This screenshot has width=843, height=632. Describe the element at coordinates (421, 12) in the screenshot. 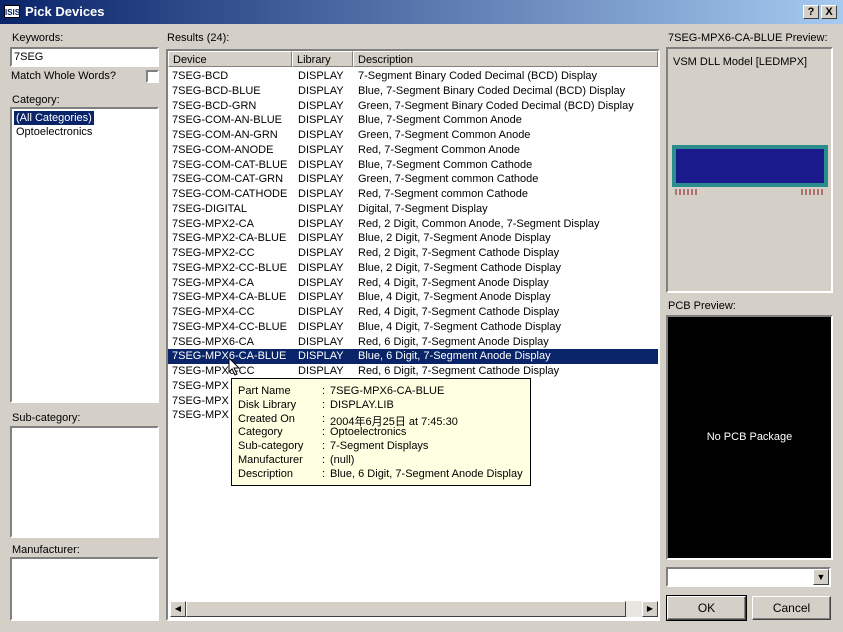

I see `title-bar: ISIS Pick Devices ? X` at that location.